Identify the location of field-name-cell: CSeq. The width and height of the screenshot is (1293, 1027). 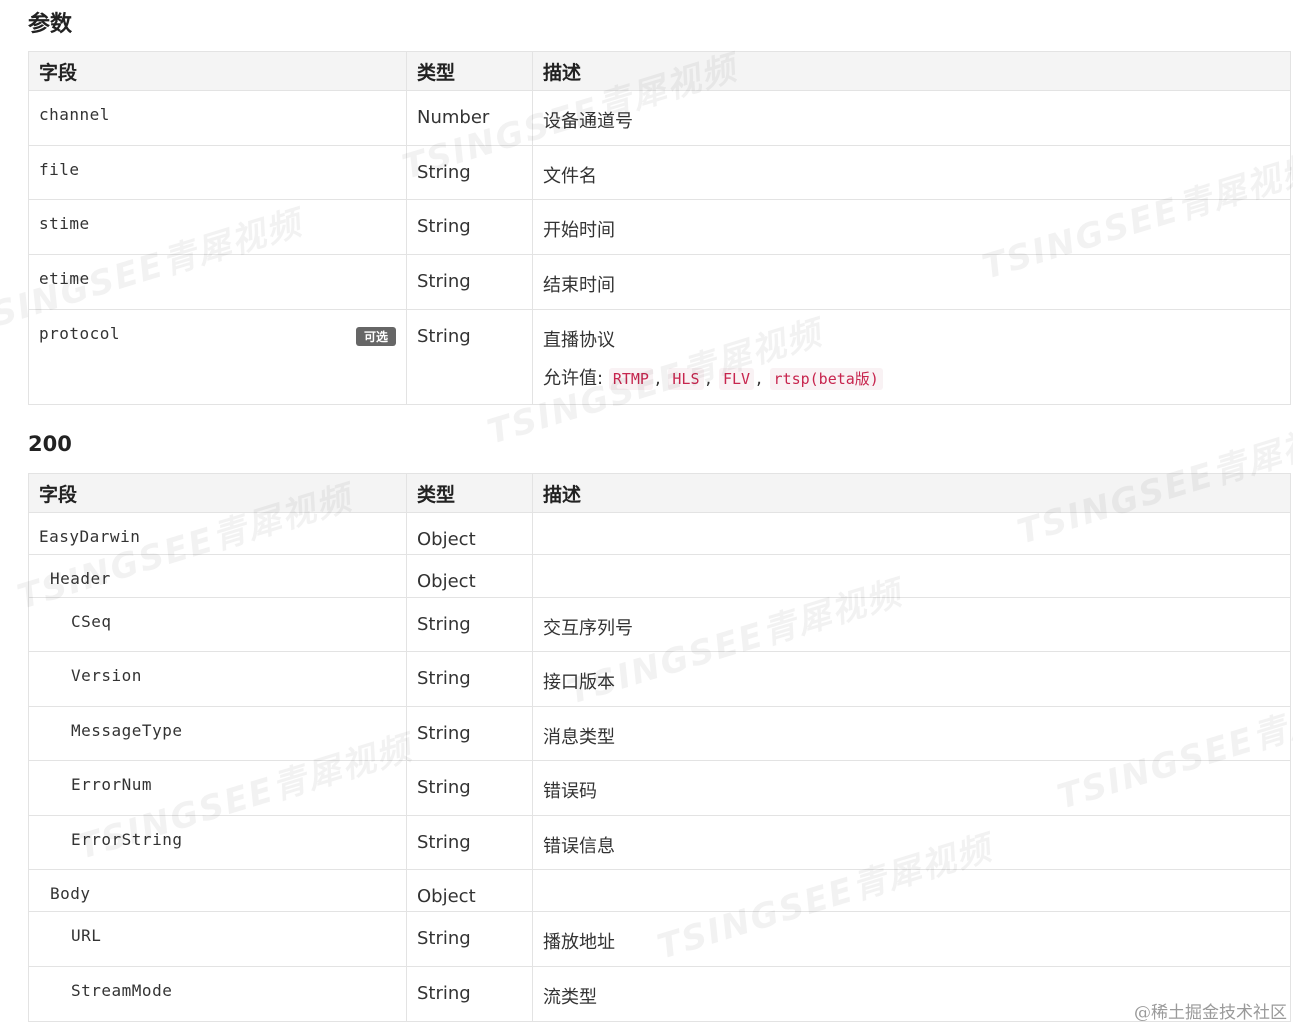
(217, 624).